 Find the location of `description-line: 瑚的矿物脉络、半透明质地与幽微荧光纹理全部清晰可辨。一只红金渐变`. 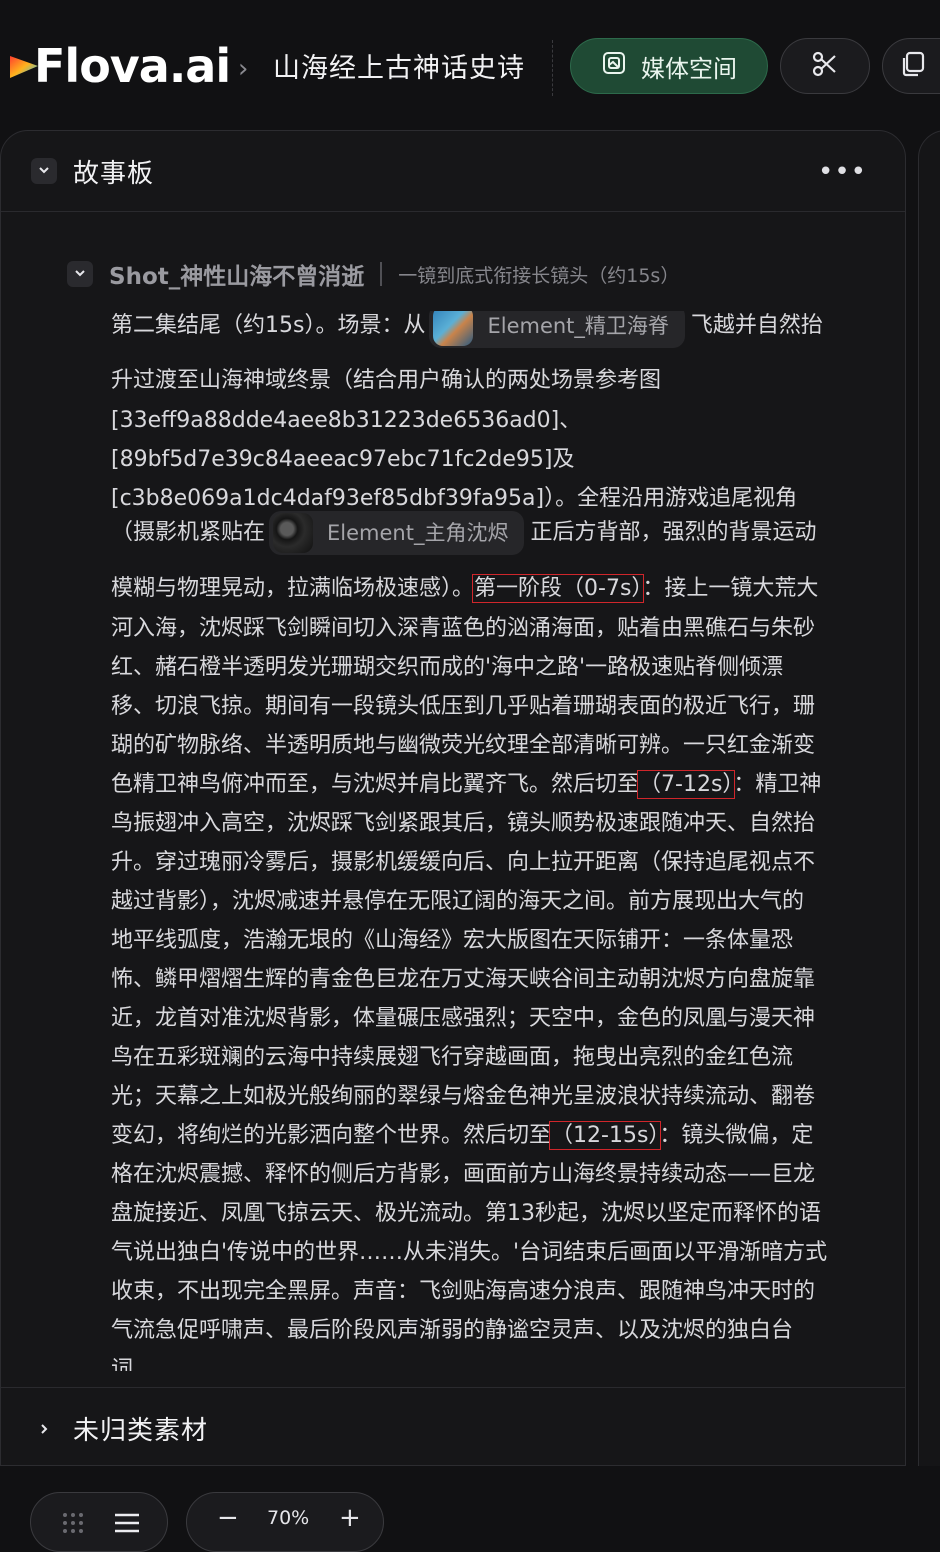

description-line: 瑚的矿物脉络、半透明质地与幽微荧光纹理全部清晰可辨。一只红金渐变 is located at coordinates (463, 745).